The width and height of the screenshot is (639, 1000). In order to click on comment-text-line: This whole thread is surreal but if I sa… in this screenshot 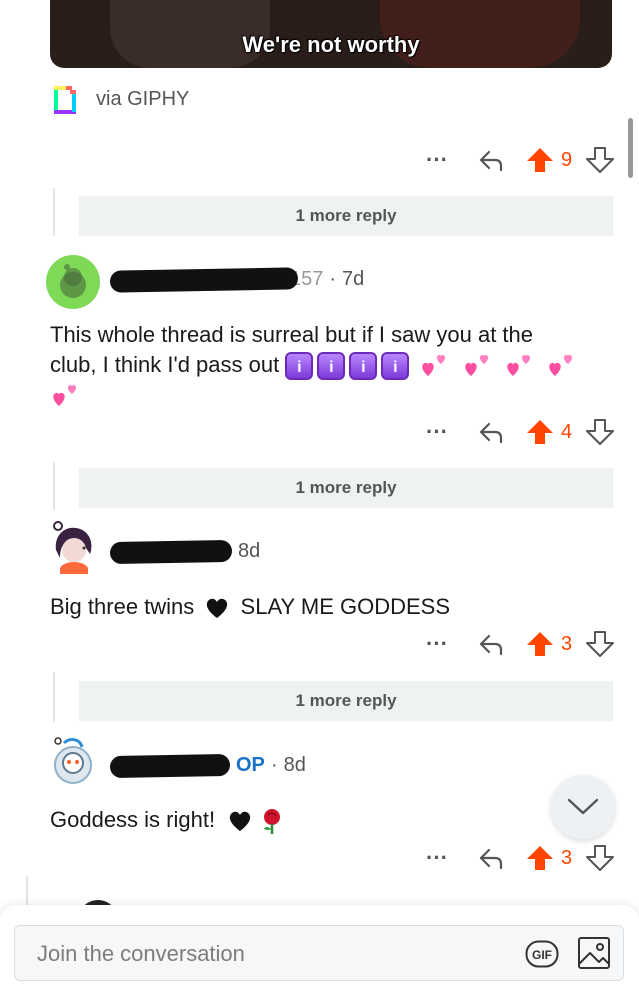, I will do `click(292, 334)`.